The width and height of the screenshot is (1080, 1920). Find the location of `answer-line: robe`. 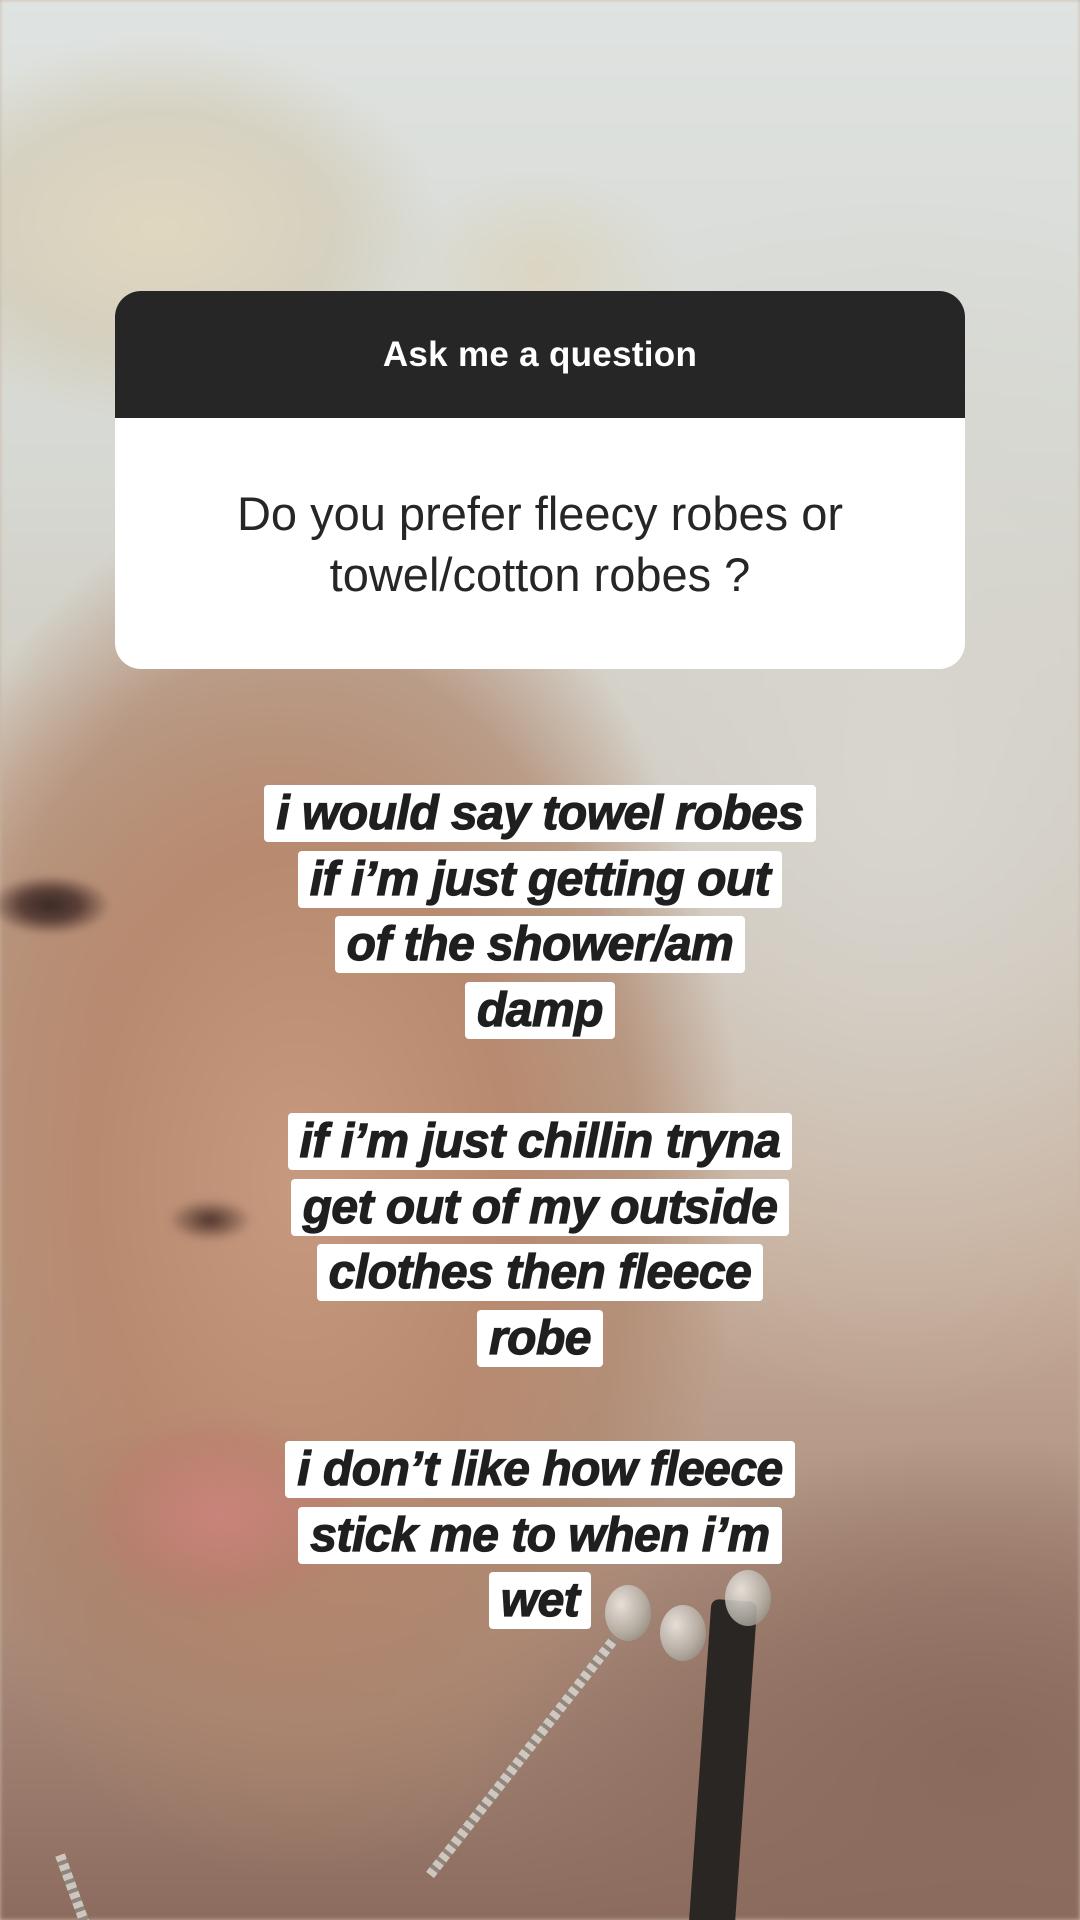

answer-line: robe is located at coordinates (539, 1338).